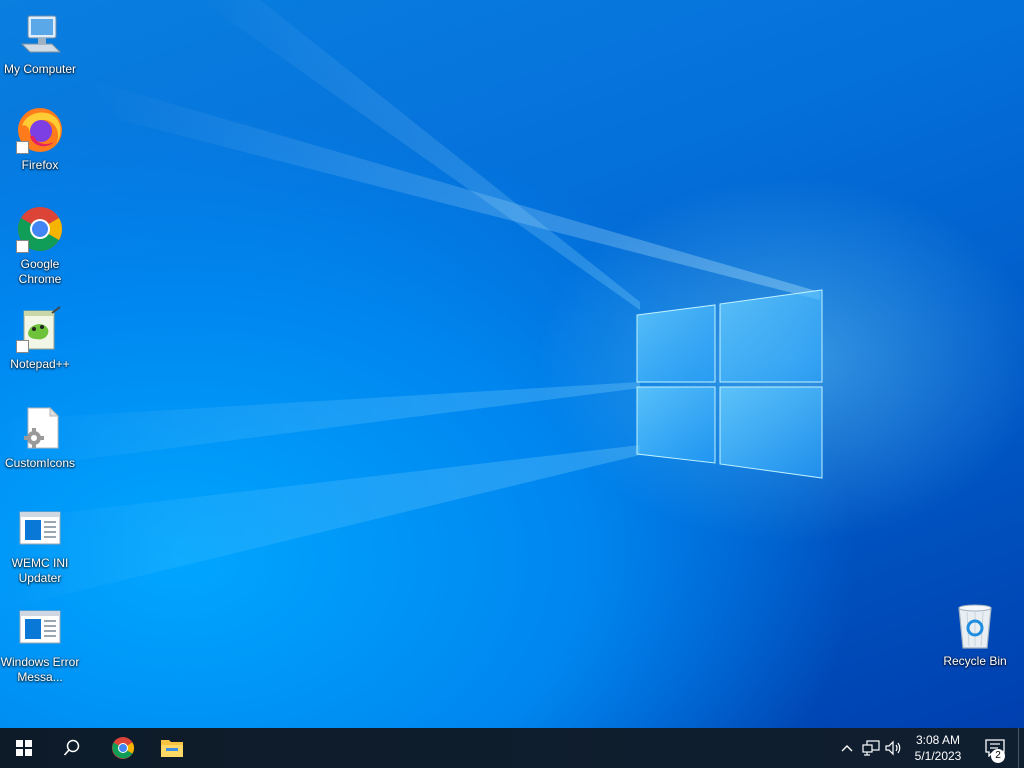 The image size is (1024, 768). I want to click on taskbar-clock: 3:08 AM 5/1/2023, so click(938, 748).